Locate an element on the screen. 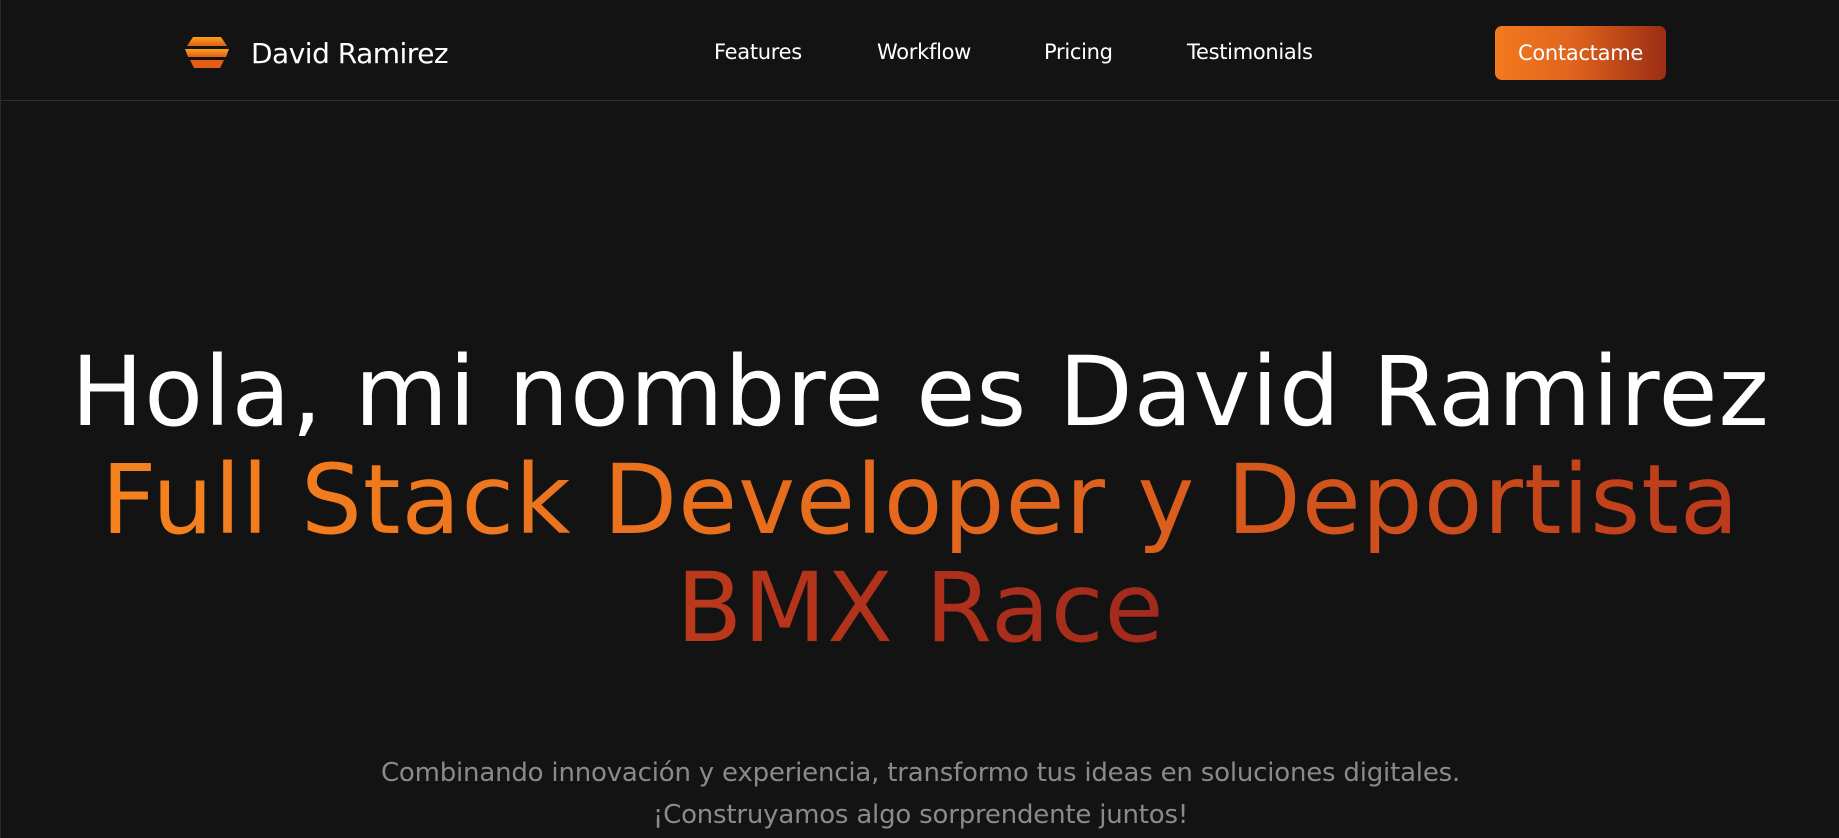 The image size is (1839, 838). hero-subtitle-line-2: ¡Construyamos algo sorprendente juntos! is located at coordinates (920, 815).